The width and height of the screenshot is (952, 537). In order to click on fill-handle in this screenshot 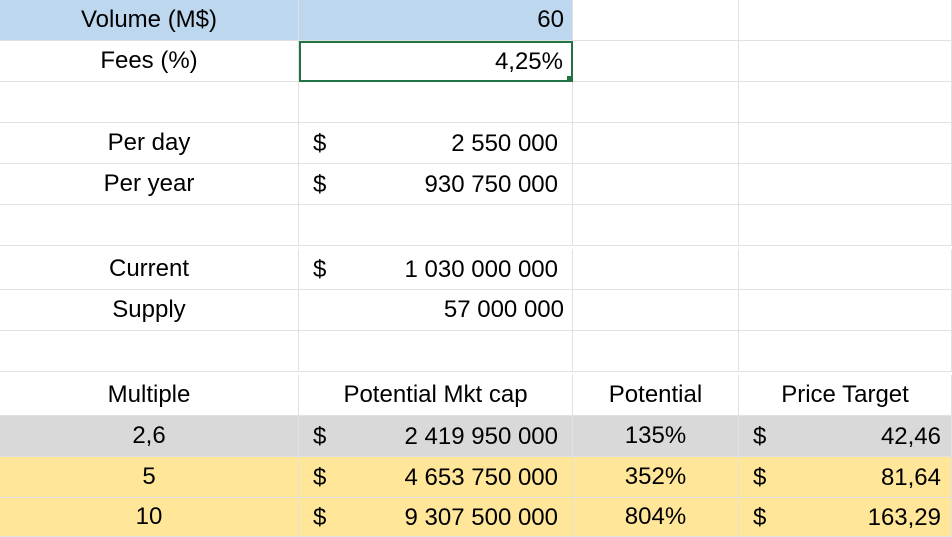, I will do `click(568, 77)`.